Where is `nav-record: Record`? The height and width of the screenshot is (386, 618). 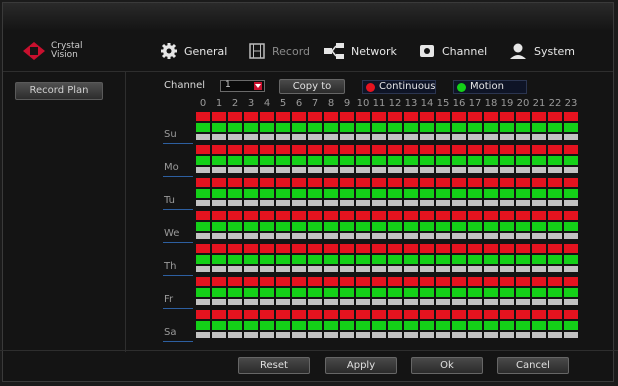 nav-record: Record is located at coordinates (279, 51).